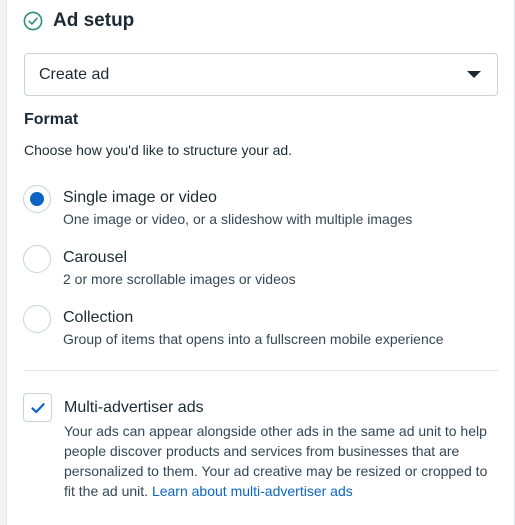 This screenshot has width=515, height=525. I want to click on radio-selected-dot, so click(37, 199).